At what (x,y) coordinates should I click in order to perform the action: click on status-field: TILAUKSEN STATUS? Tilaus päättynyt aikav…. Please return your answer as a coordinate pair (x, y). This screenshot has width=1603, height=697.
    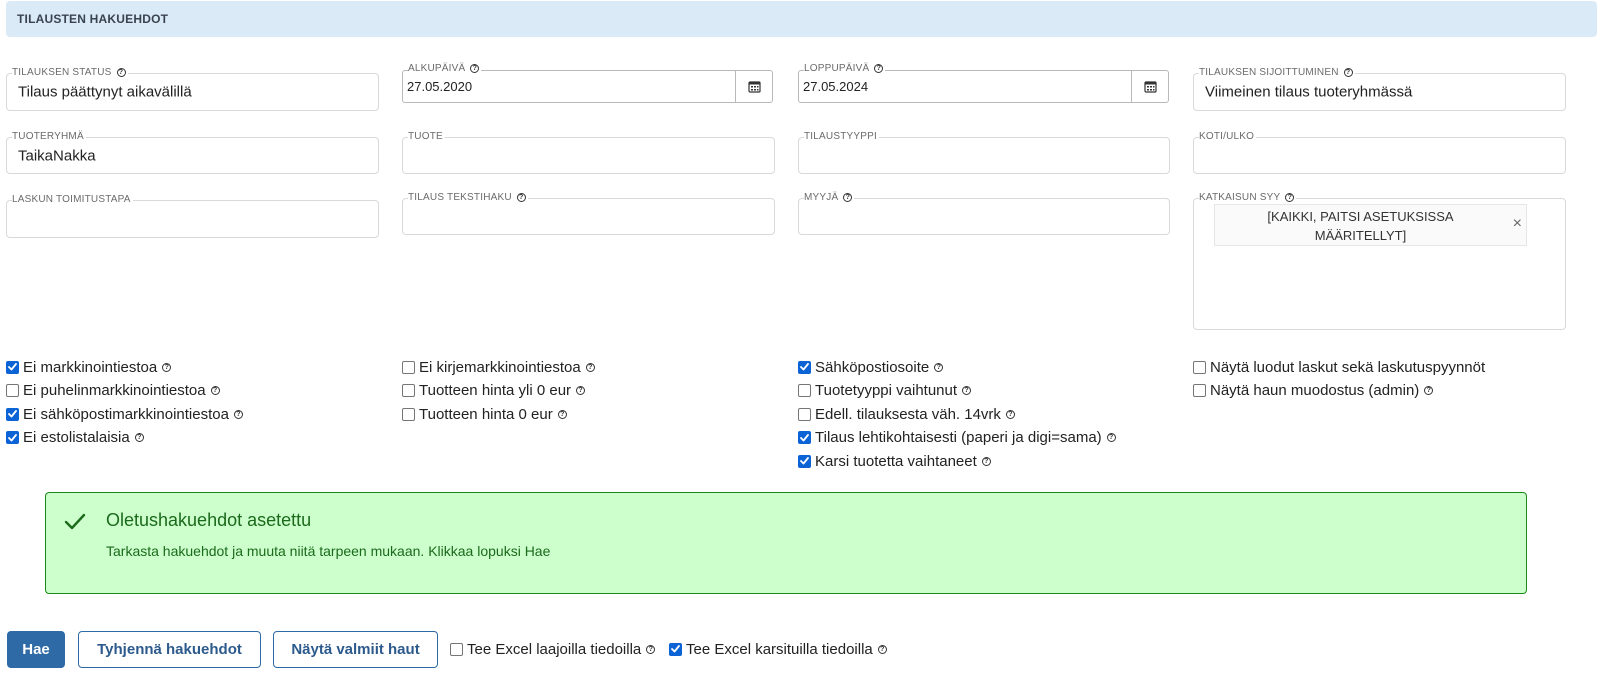
    Looking at the image, I should click on (192, 89).